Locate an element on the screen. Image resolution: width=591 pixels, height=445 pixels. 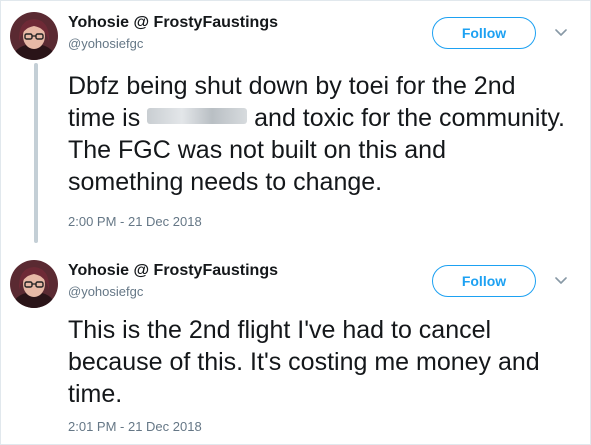
redacted-word-blur is located at coordinates (197, 116).